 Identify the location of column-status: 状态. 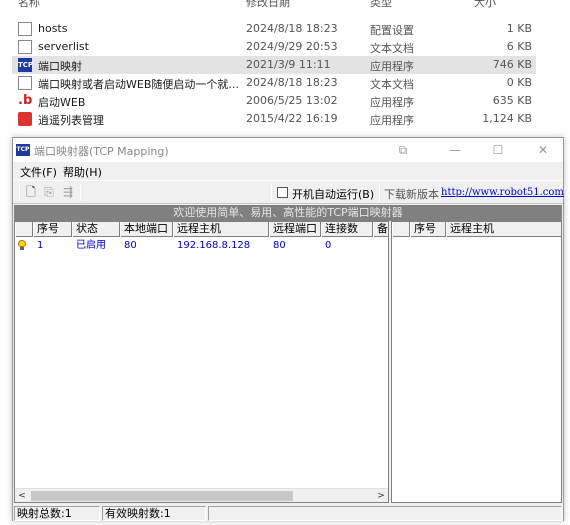
(96, 229).